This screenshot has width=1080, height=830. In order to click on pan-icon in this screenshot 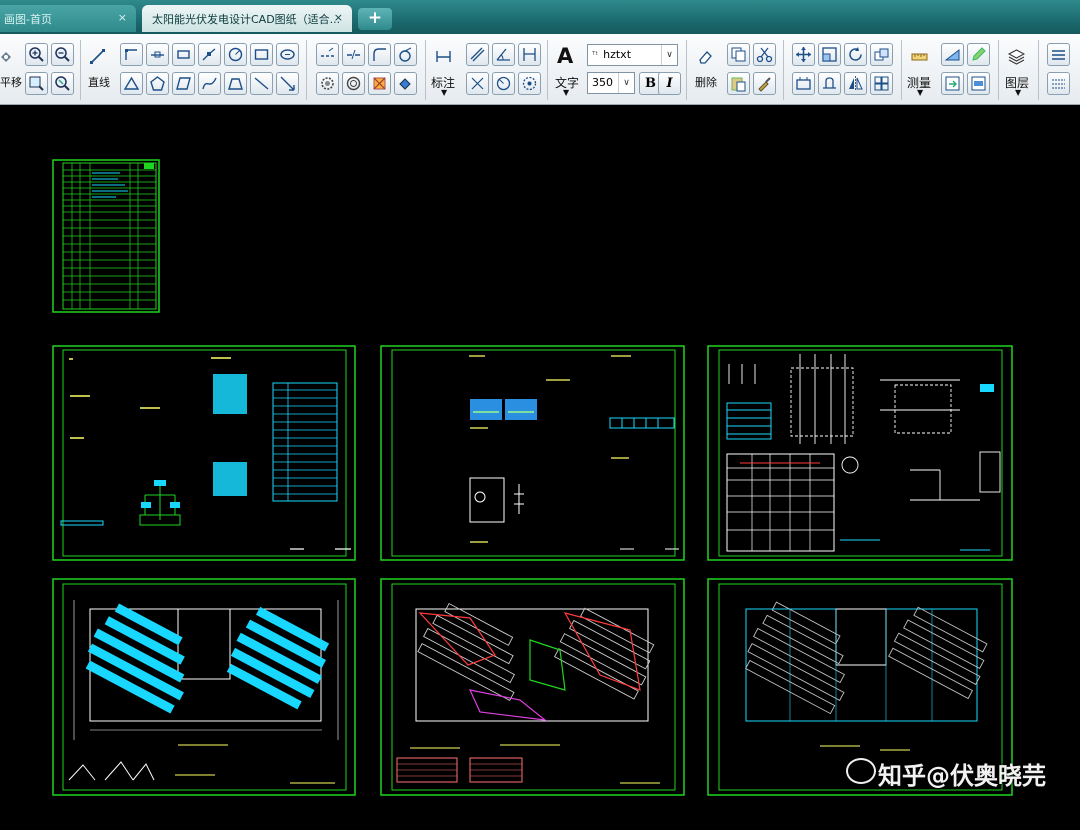, I will do `click(9, 57)`.